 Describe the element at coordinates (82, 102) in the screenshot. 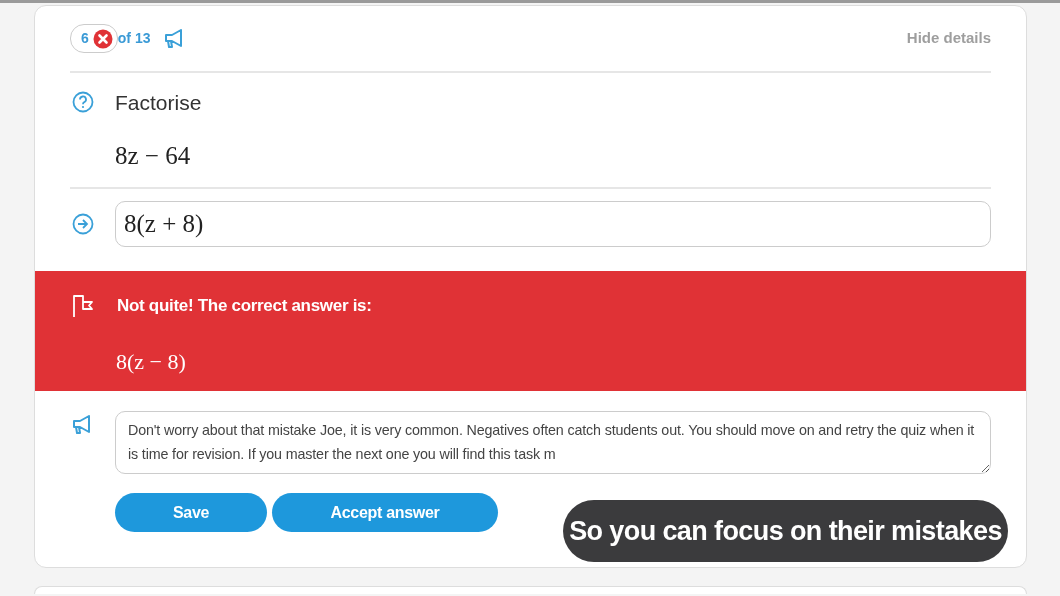

I see `help-icon` at that location.